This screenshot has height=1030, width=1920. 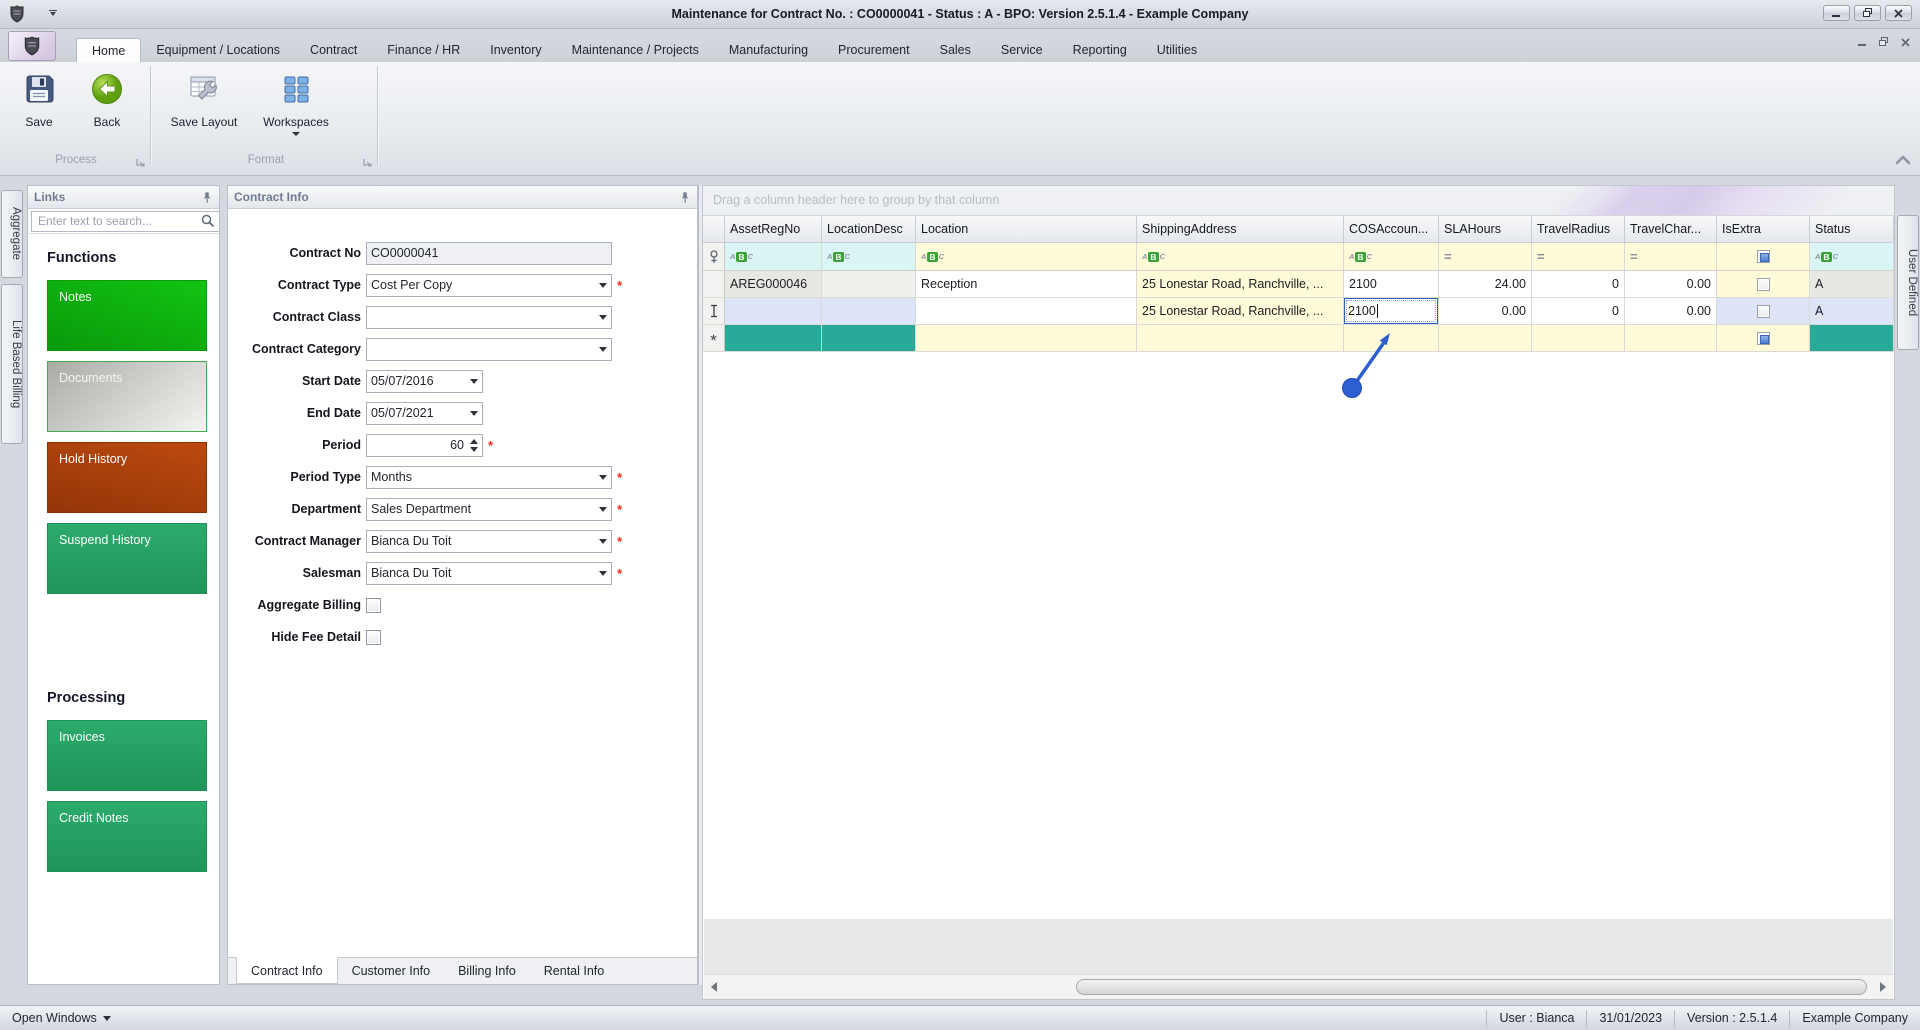 What do you see at coordinates (489, 541) in the screenshot?
I see `field-contract-manager: Bianca Du Toit` at bounding box center [489, 541].